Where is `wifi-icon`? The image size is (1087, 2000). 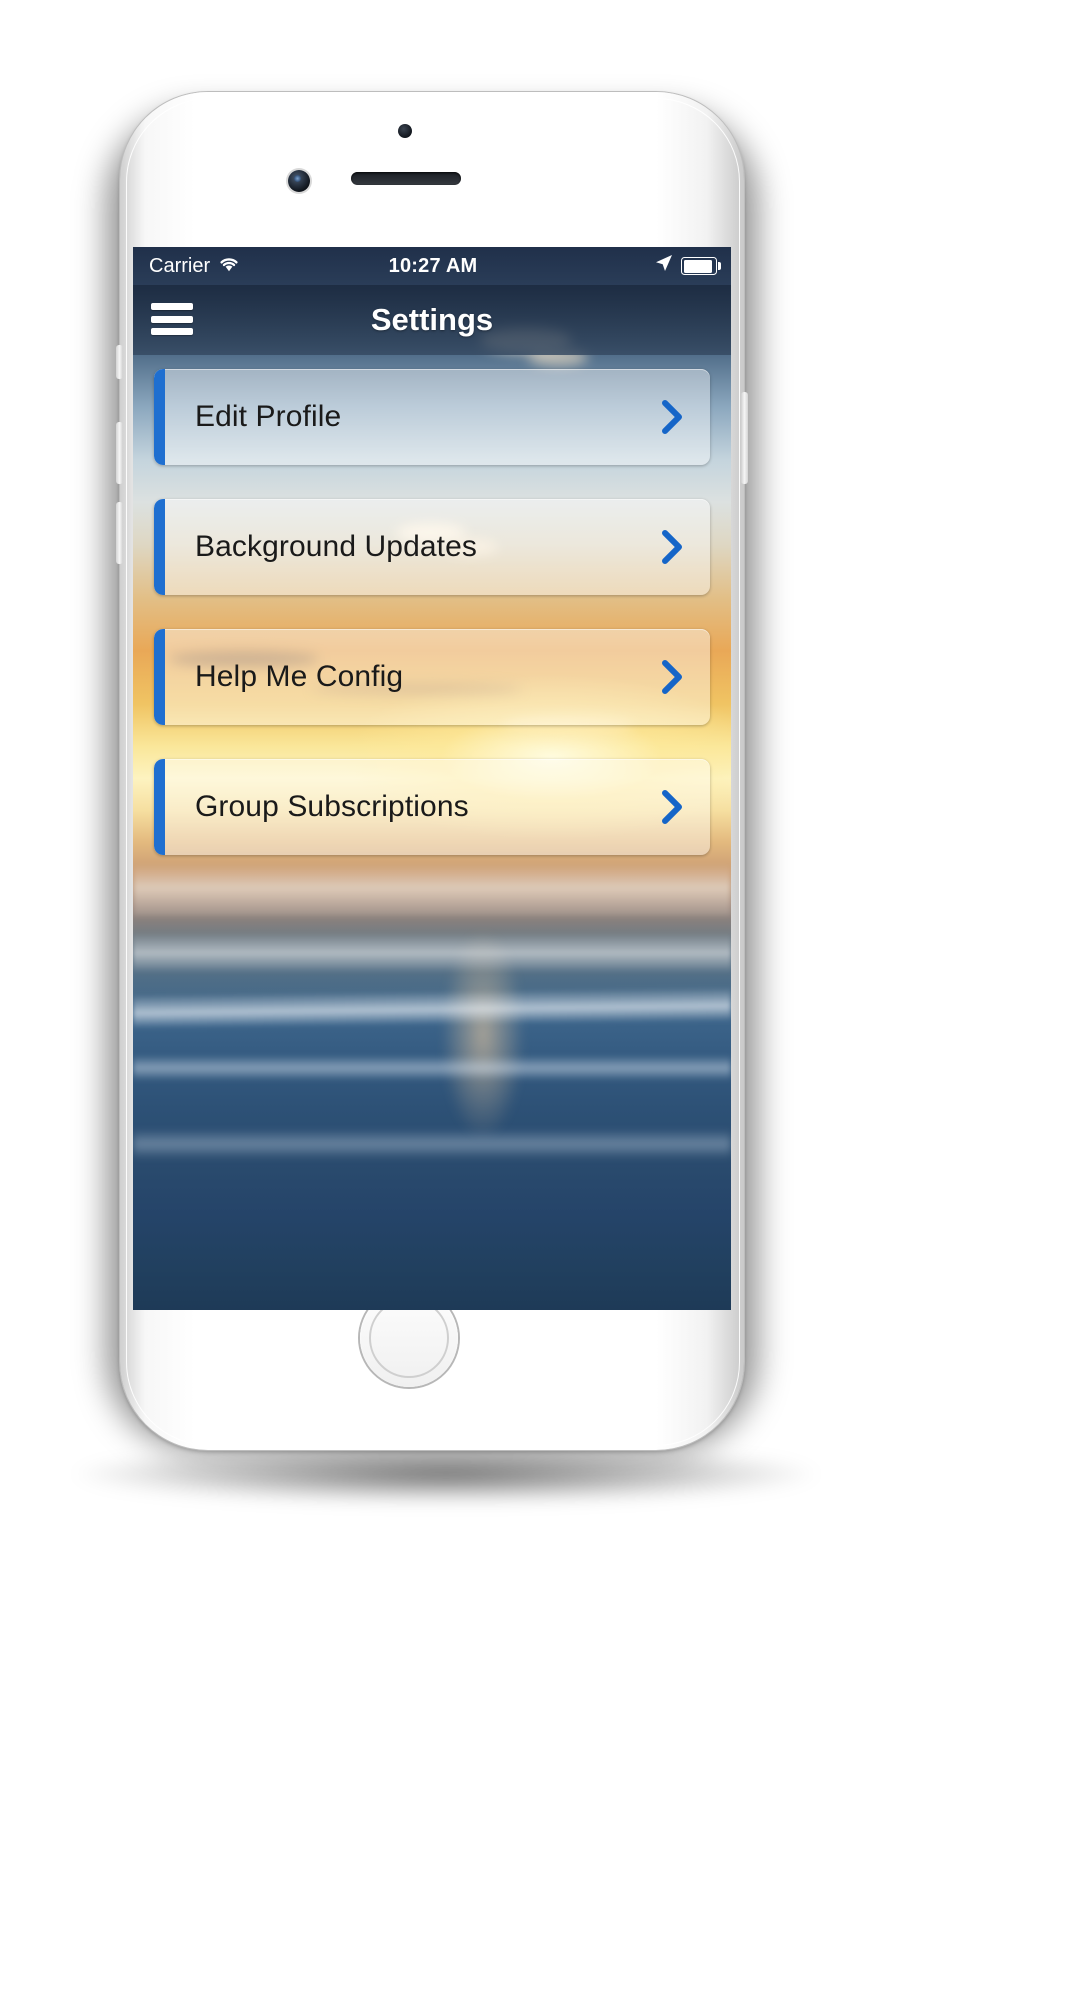 wifi-icon is located at coordinates (229, 266).